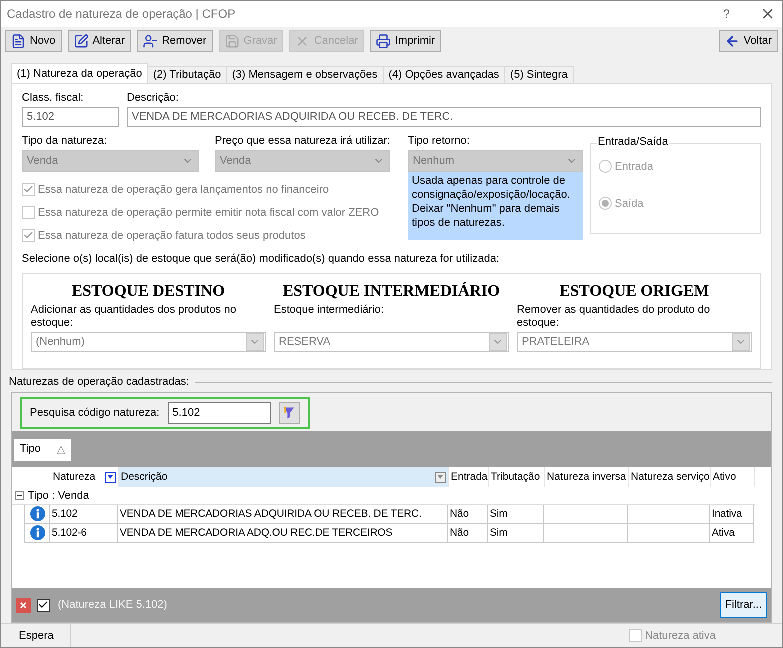 The image size is (783, 648). What do you see at coordinates (153, 99) in the screenshot?
I see `field-label: Descrição:` at bounding box center [153, 99].